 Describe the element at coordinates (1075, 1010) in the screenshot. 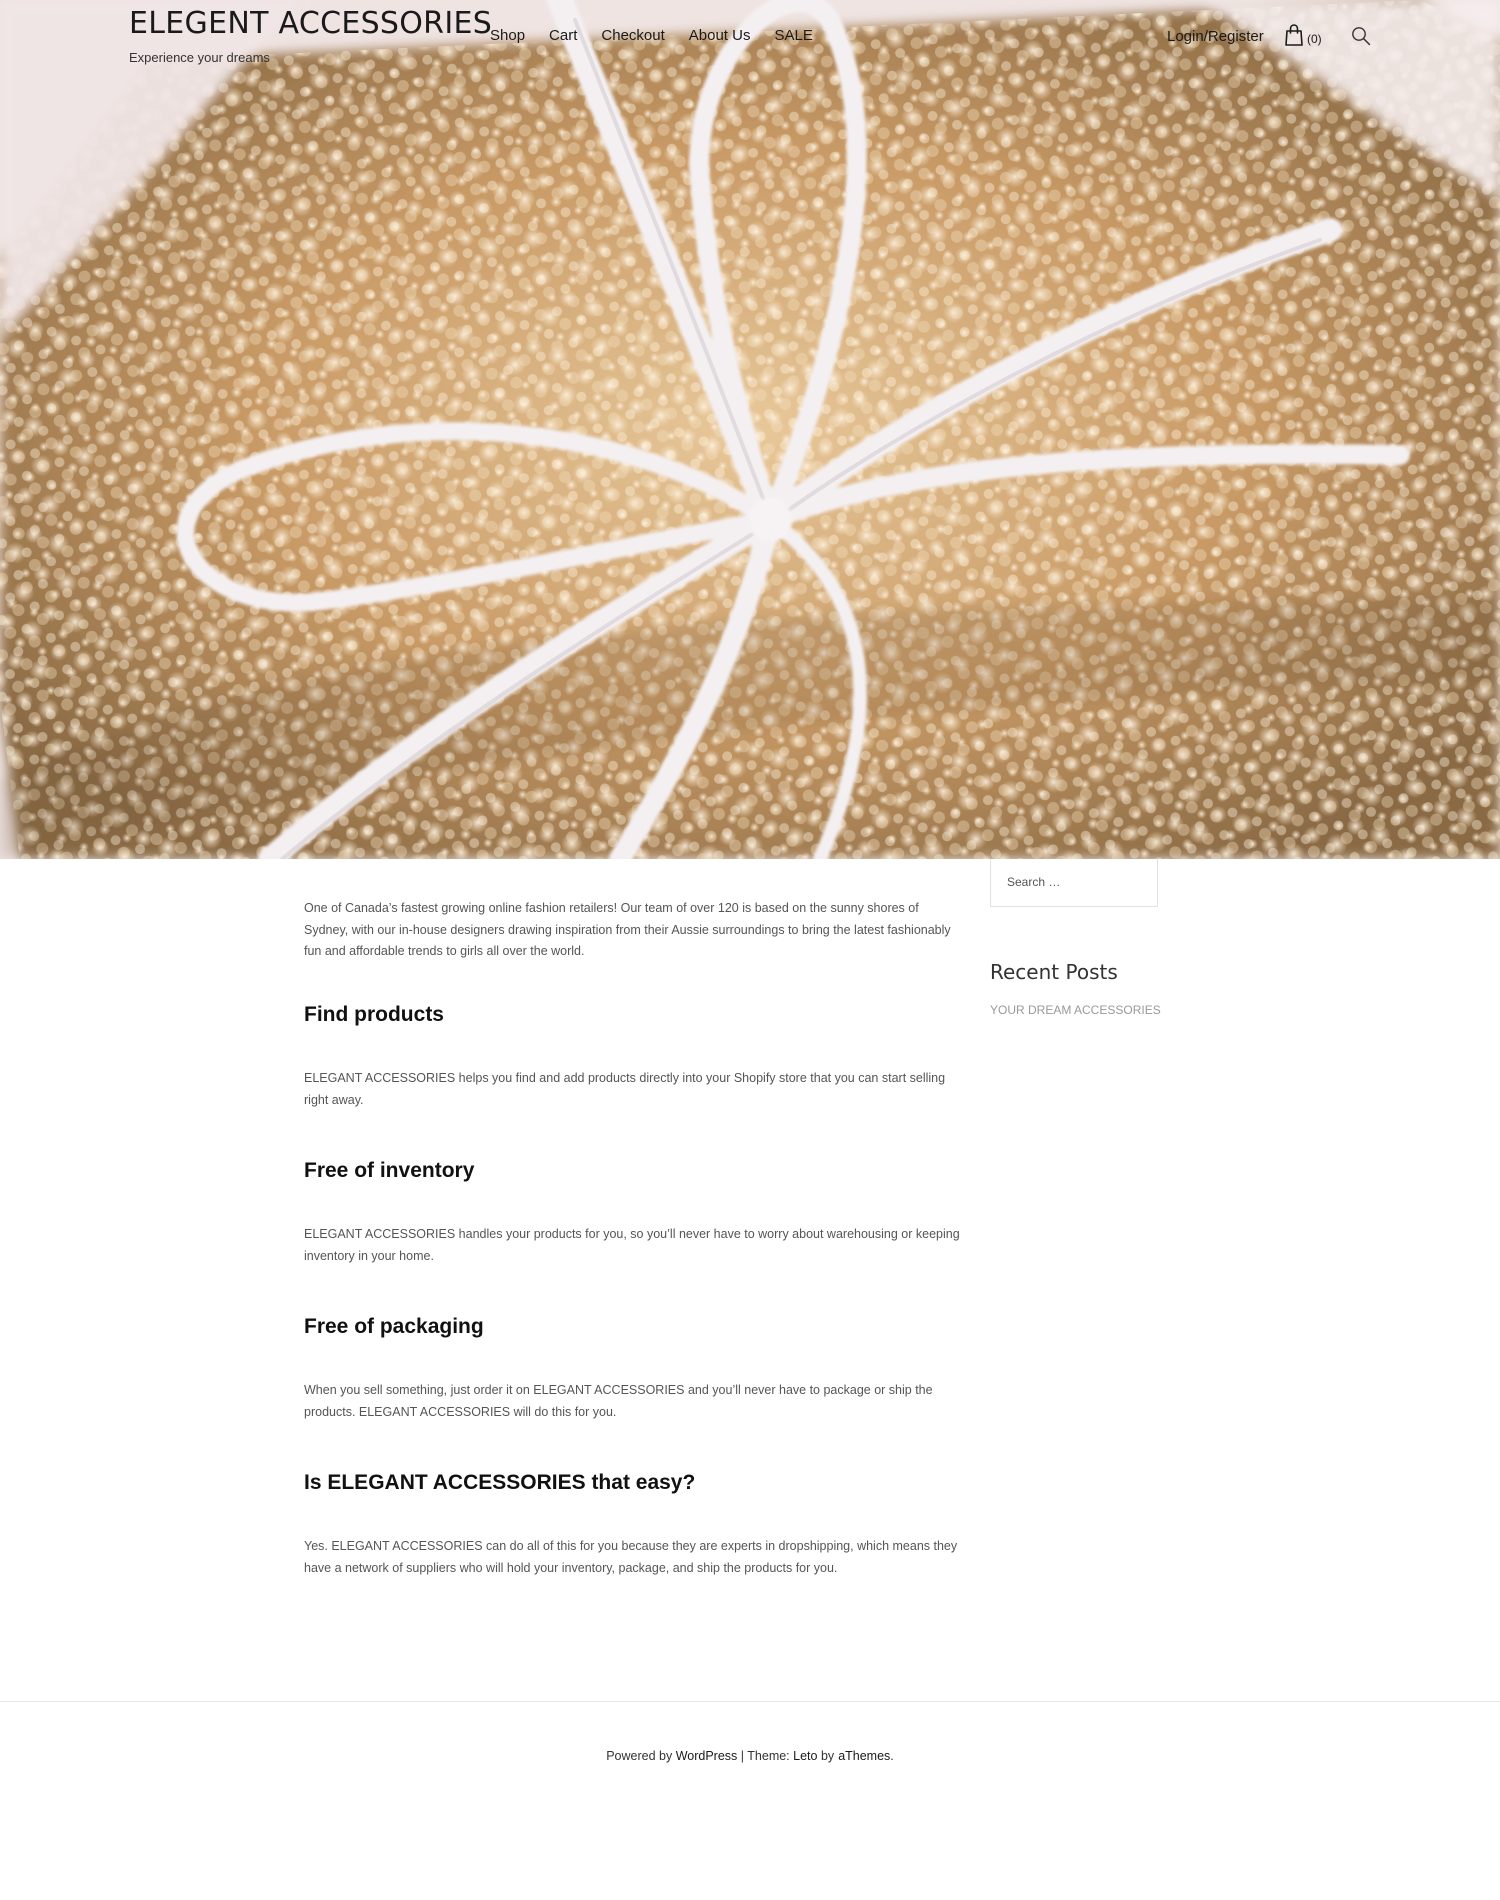

I see `recent-post-link: YOUR DREAM ACCESSORIES` at that location.